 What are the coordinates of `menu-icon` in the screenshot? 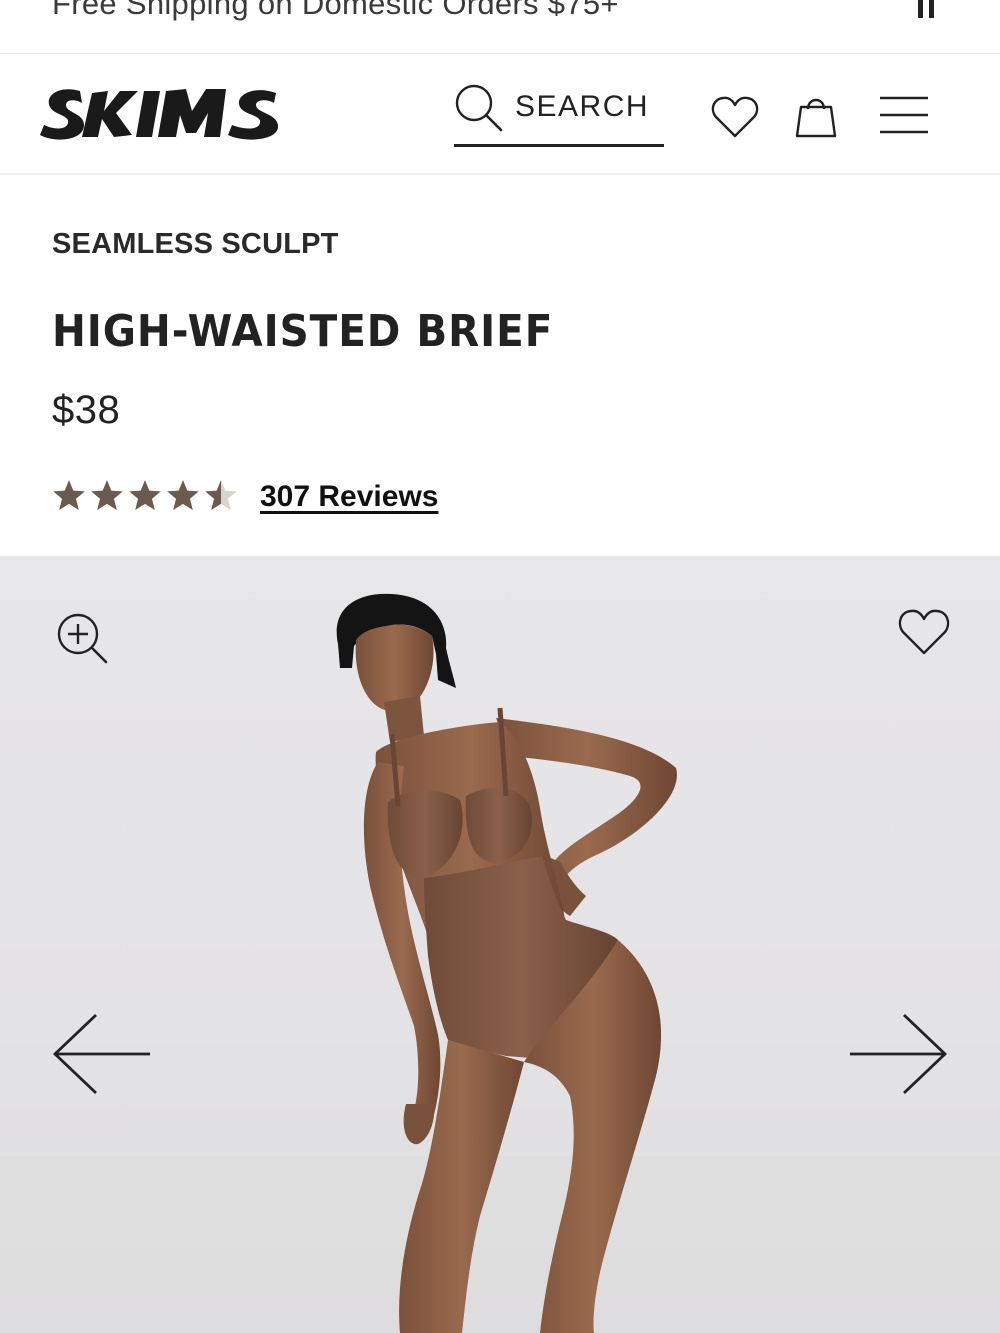 It's located at (904, 115).